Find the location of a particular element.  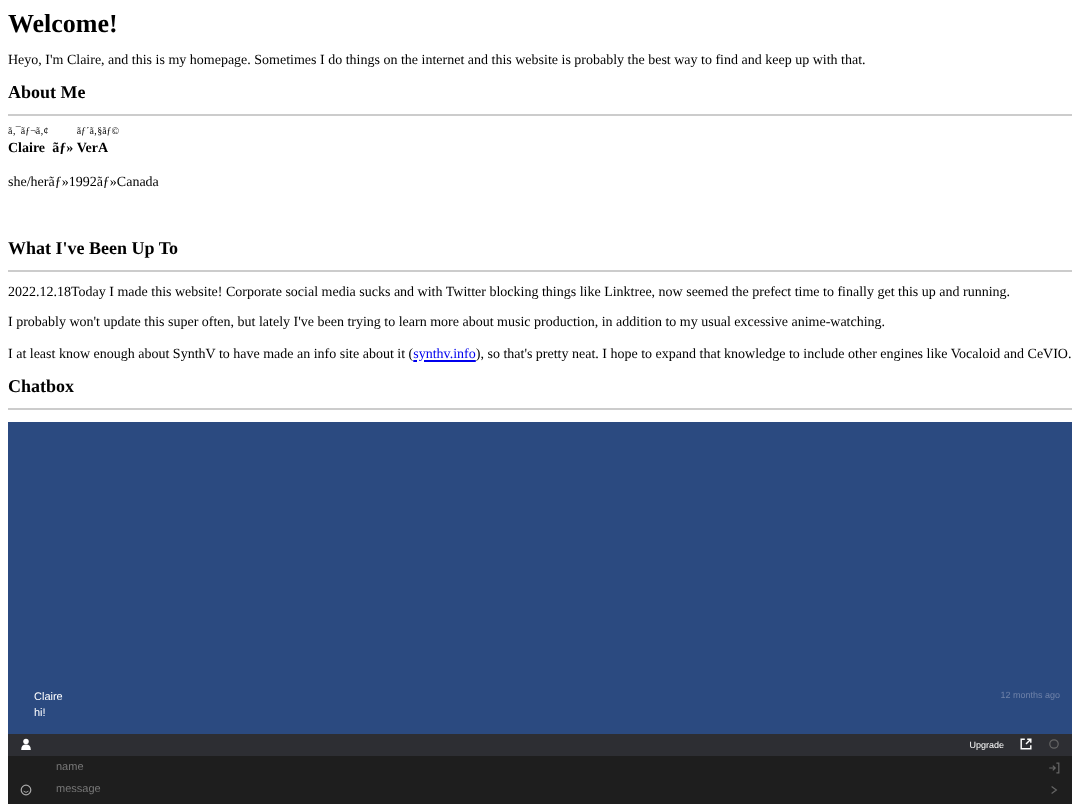

external-link-icon is located at coordinates (1026, 744).